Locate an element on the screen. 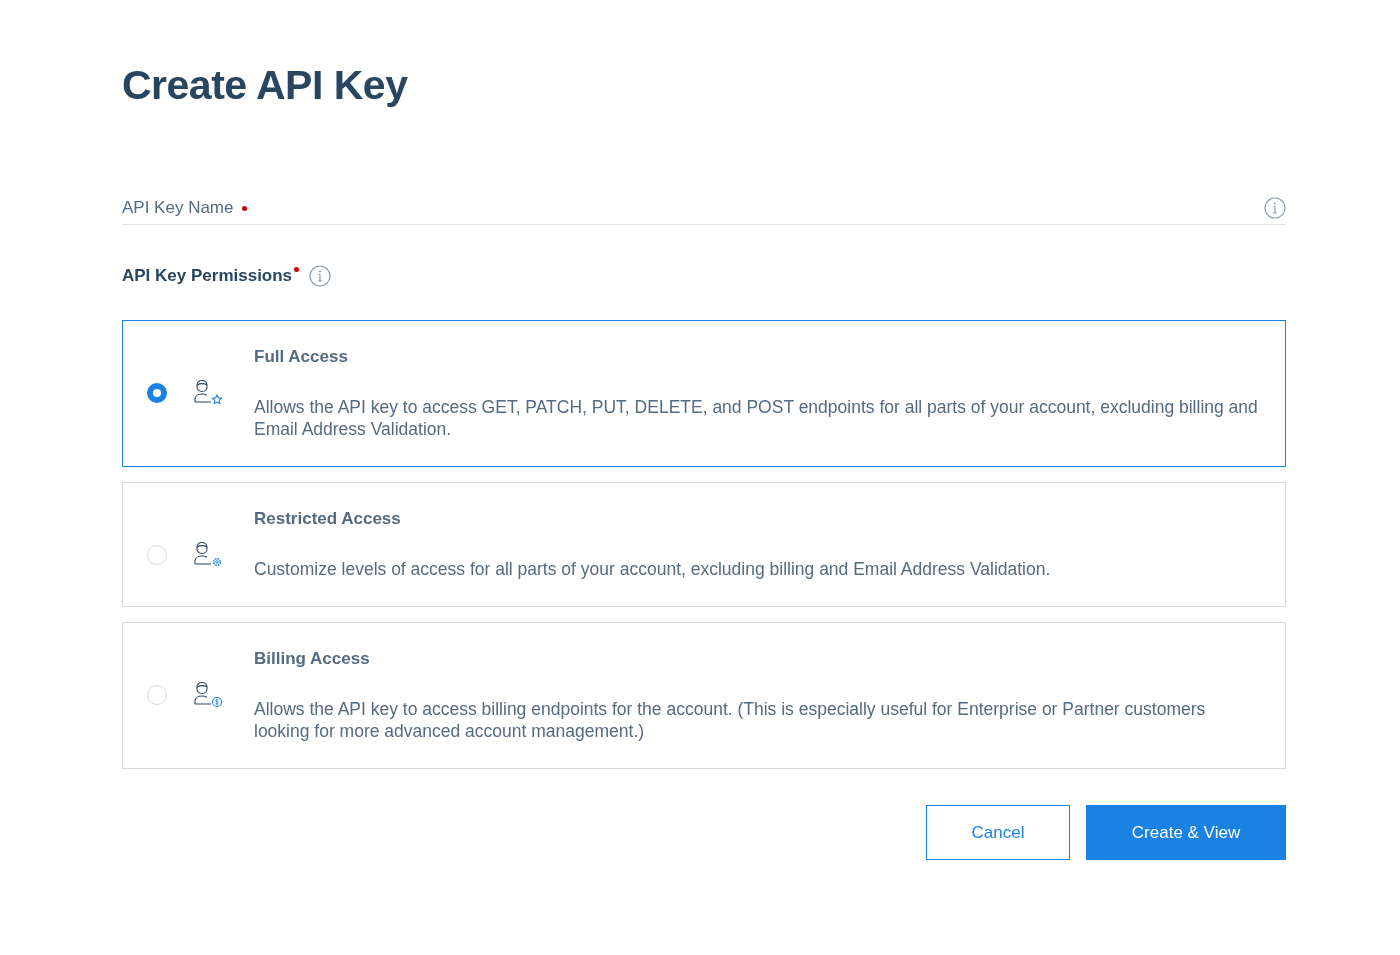  option-title: Restricted Access is located at coordinates (328, 519).